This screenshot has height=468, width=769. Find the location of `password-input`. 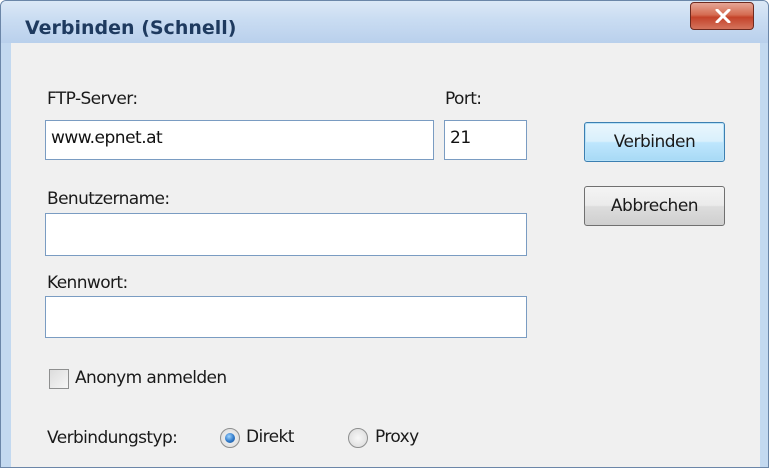

password-input is located at coordinates (286, 317).